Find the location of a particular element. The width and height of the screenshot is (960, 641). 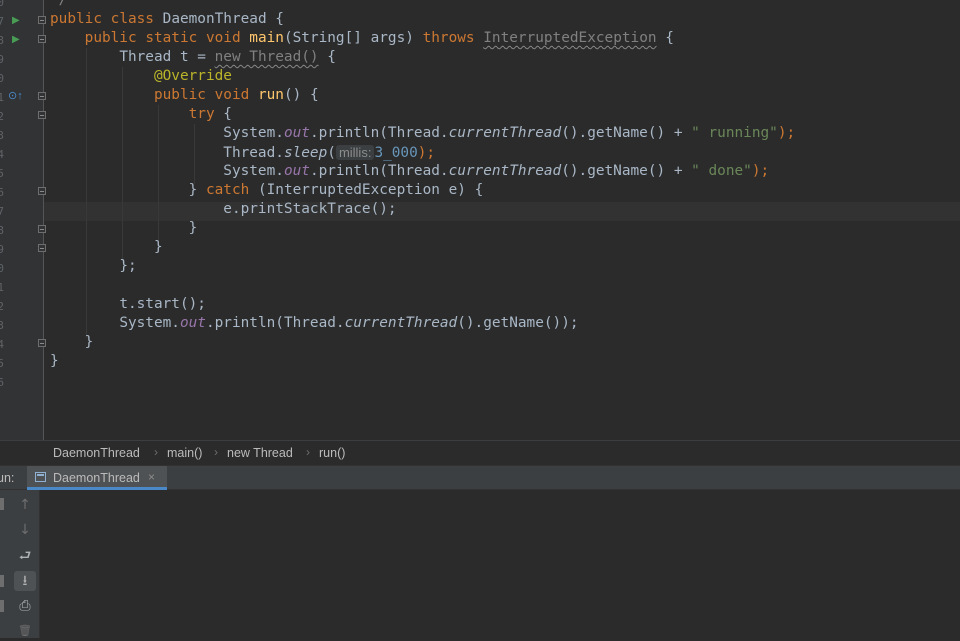

code-line: public class DaemonThread { is located at coordinates (167, 19).